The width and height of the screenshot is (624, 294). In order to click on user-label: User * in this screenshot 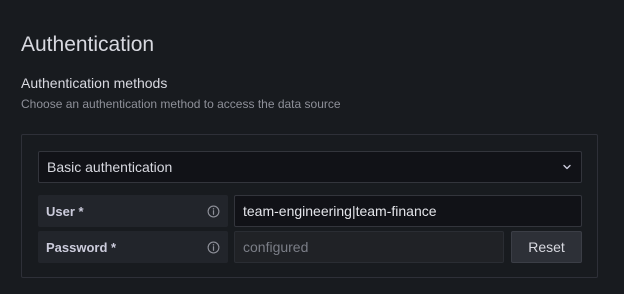, I will do `click(133, 211)`.